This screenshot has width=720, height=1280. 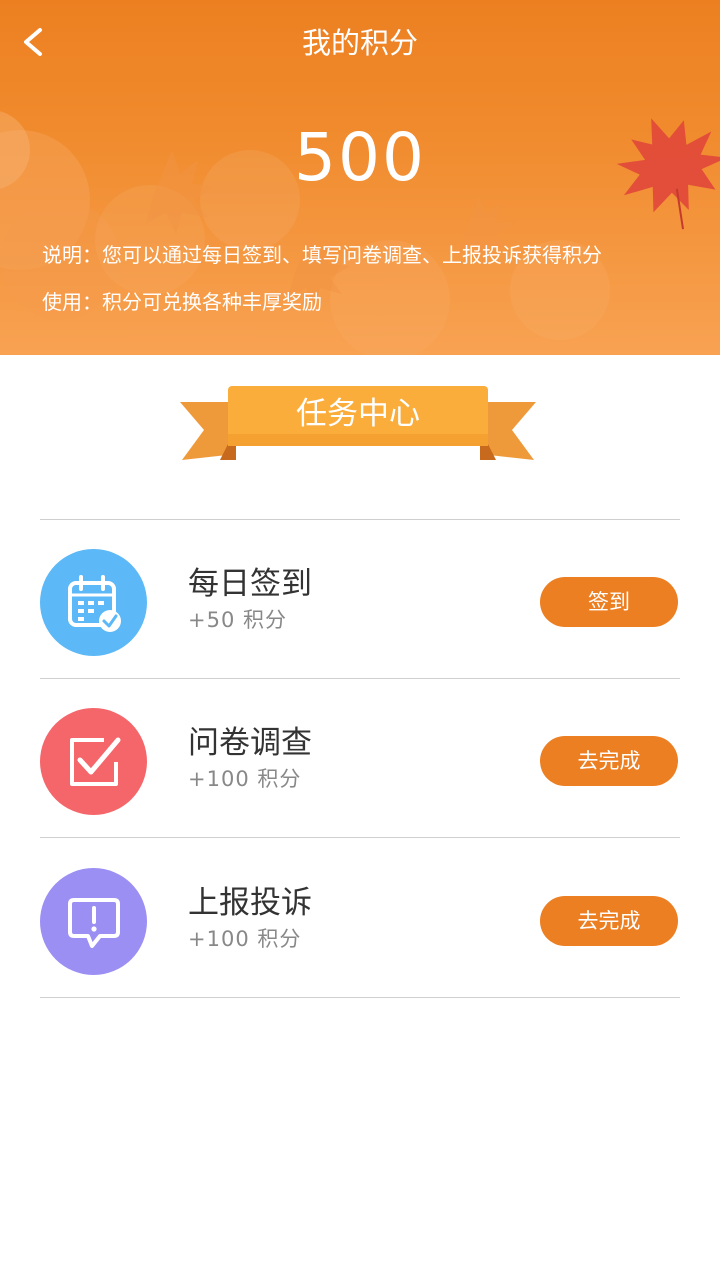 What do you see at coordinates (609, 921) in the screenshot?
I see `complaint-complete-button: 去完成` at bounding box center [609, 921].